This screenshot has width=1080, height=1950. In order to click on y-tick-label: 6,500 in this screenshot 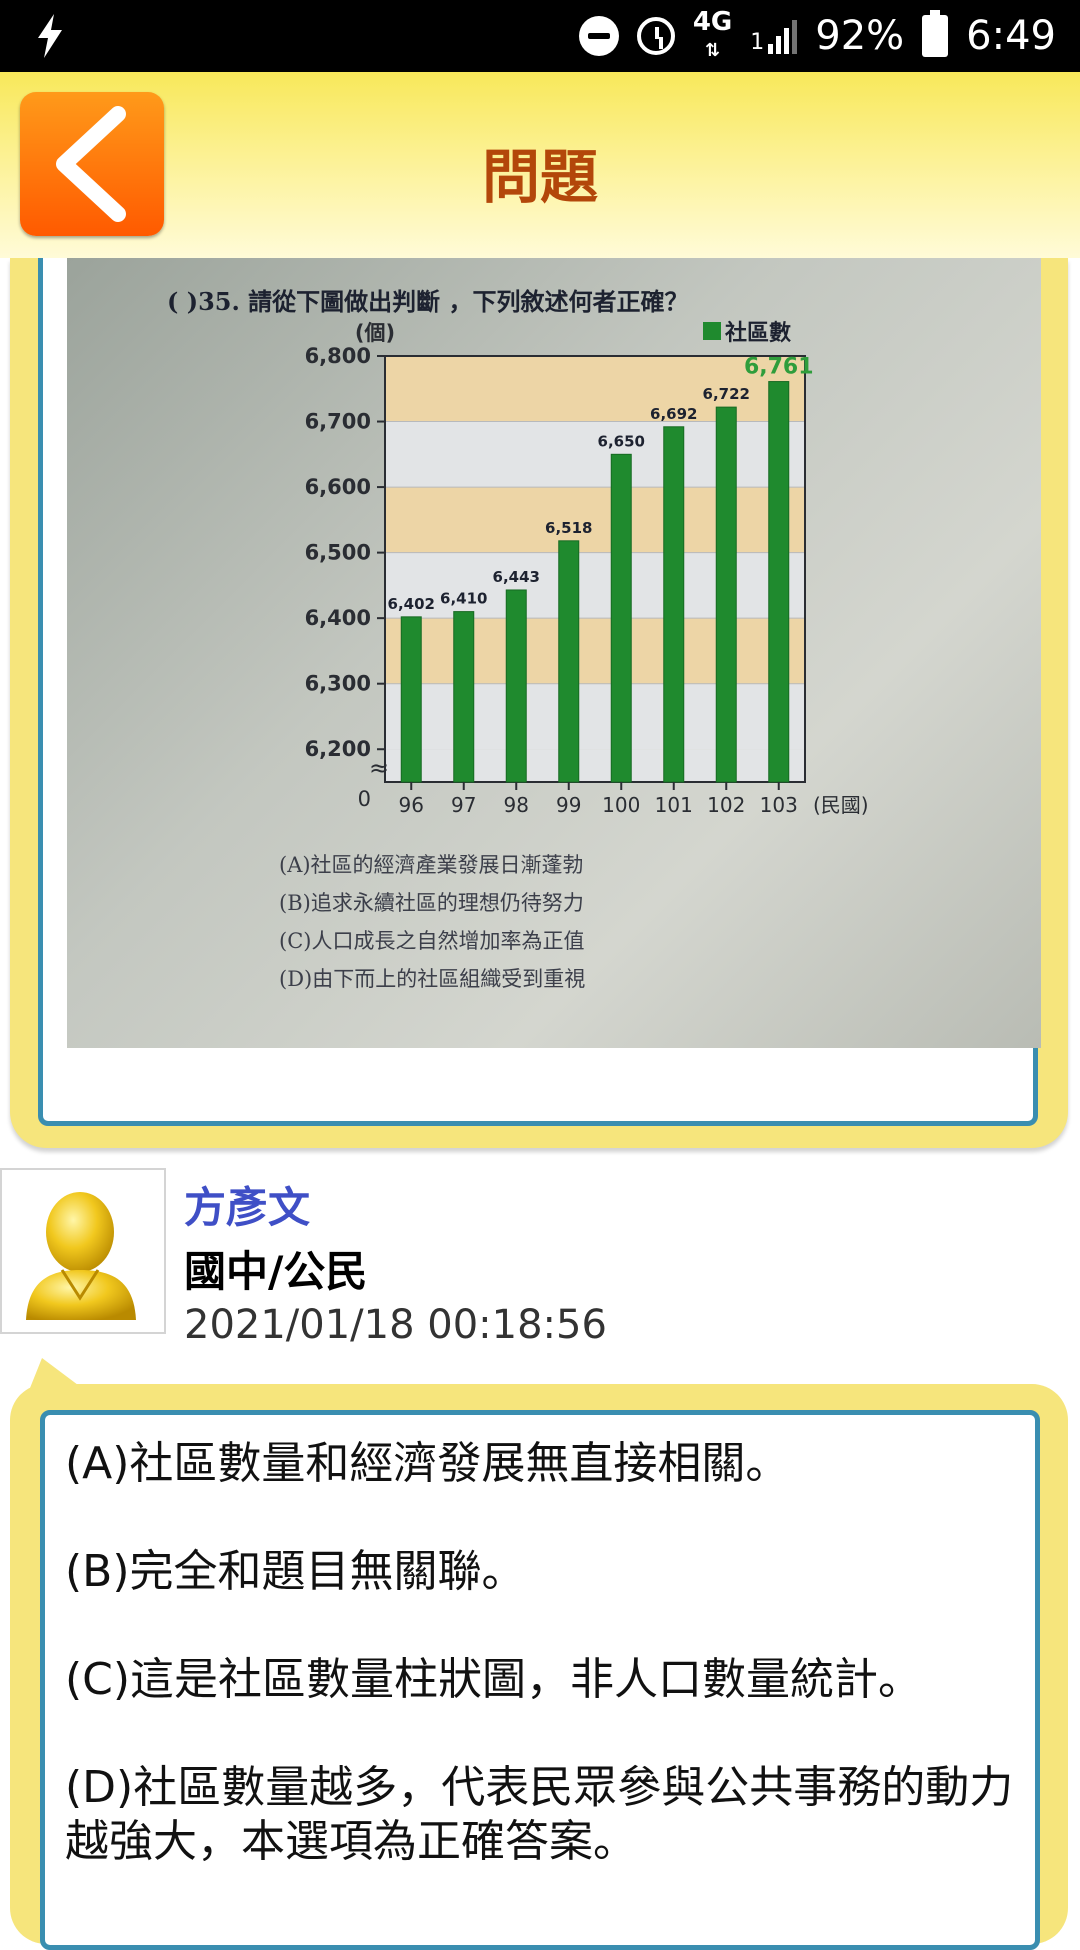, I will do `click(338, 553)`.